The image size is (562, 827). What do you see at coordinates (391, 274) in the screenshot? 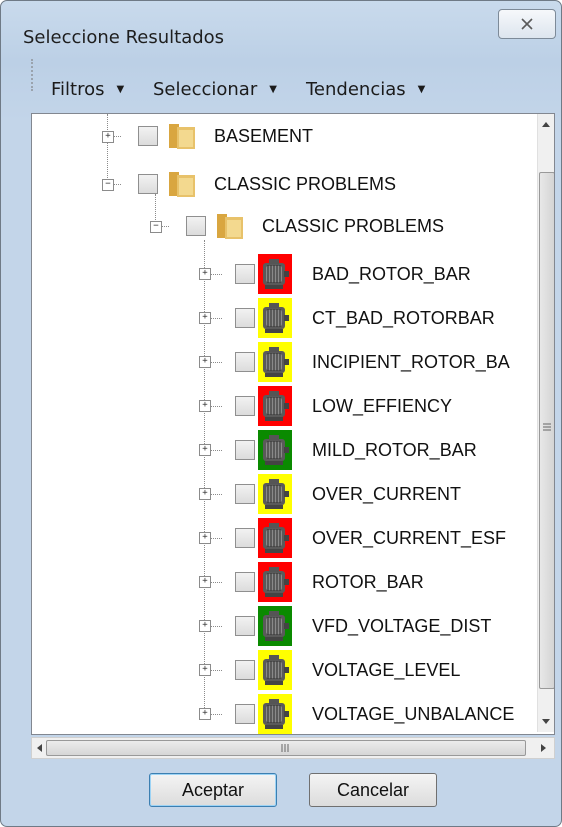
I see `tree-item-label: BAD_ROTOR_BAR` at bounding box center [391, 274].